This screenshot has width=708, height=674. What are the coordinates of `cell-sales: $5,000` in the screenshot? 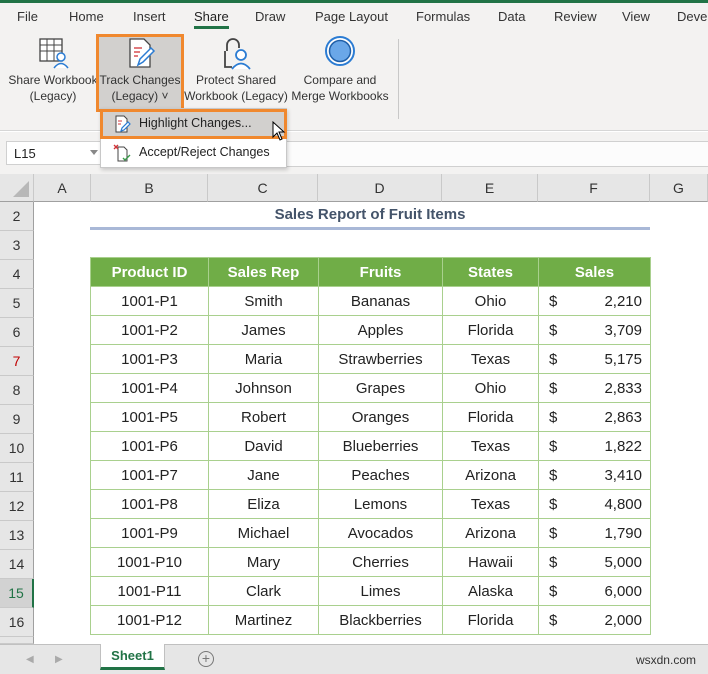 It's located at (594, 562).